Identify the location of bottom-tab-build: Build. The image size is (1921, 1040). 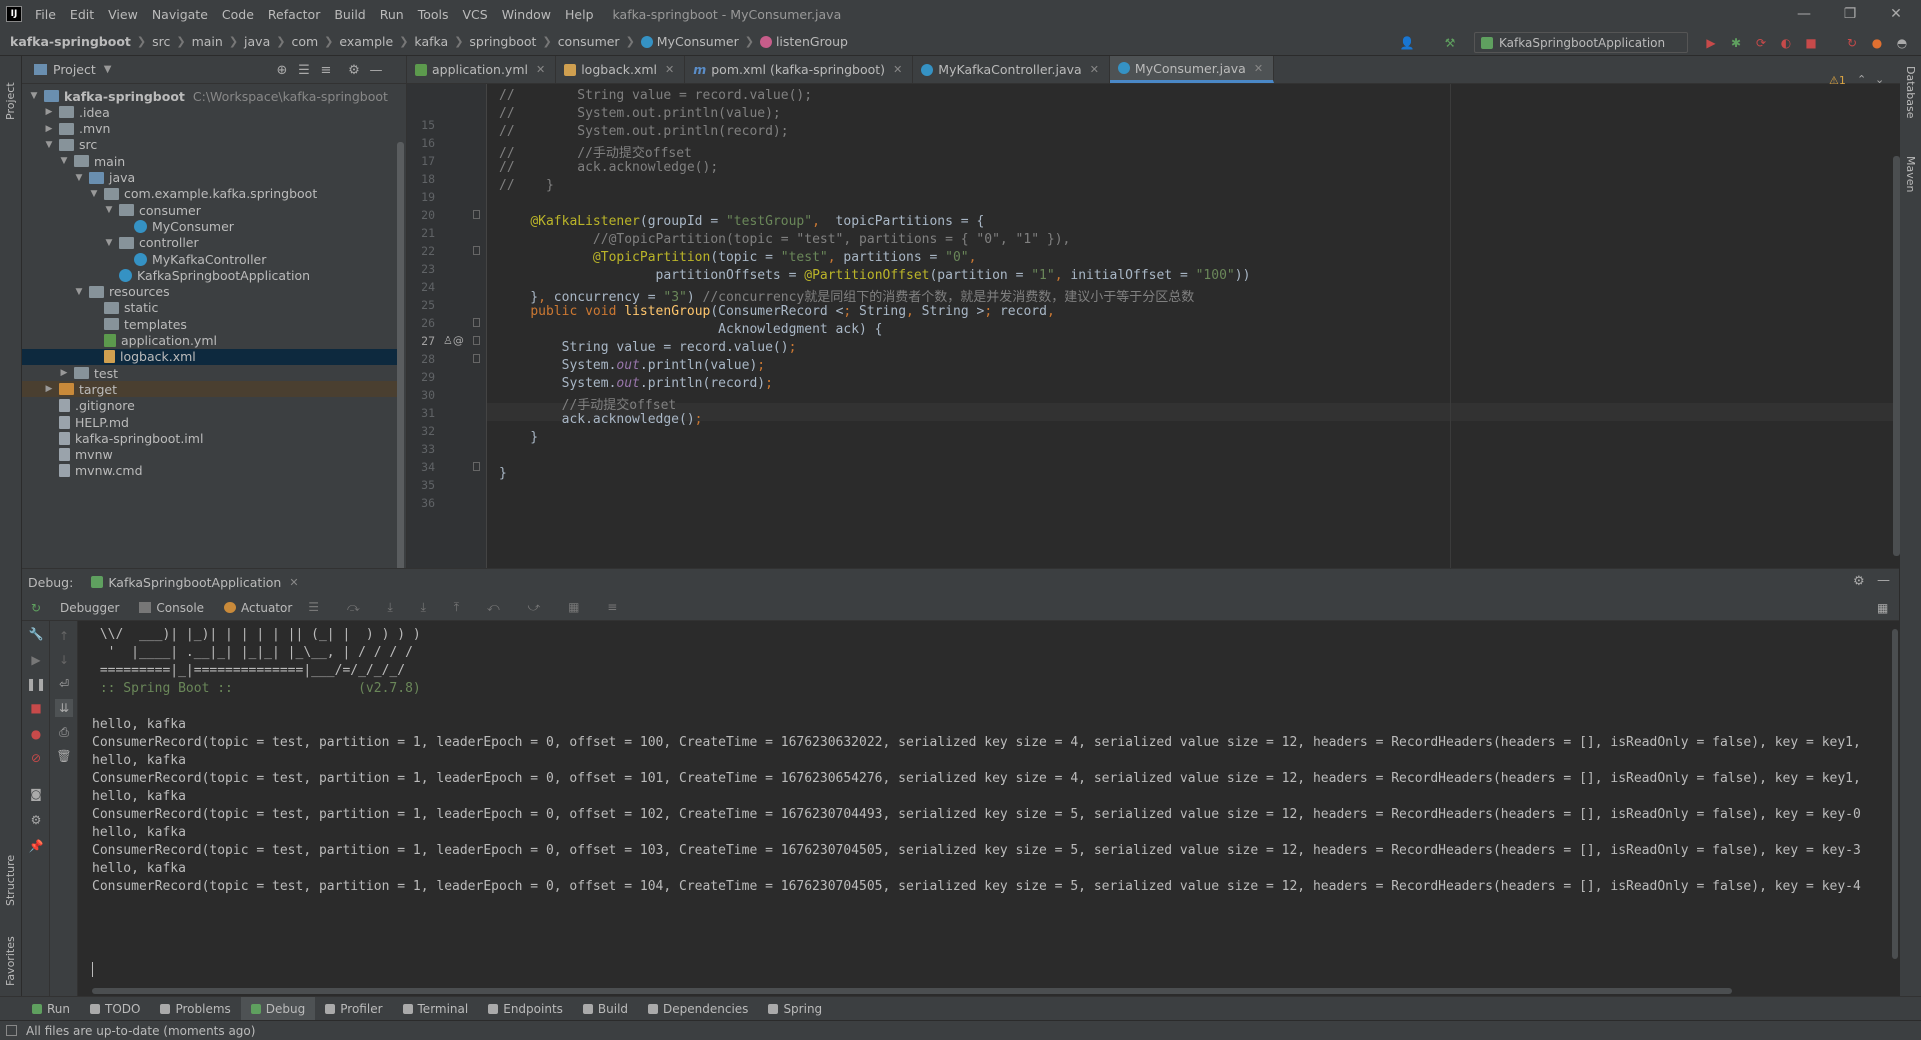
(605, 1009).